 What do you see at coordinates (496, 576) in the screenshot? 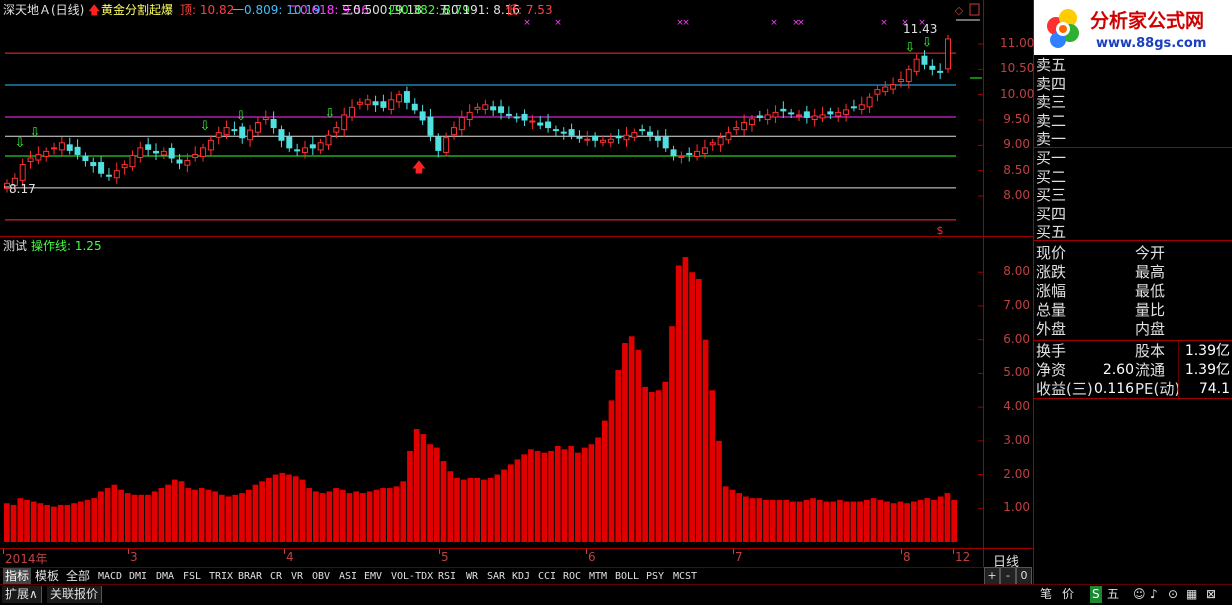
I see `indicator-tab: SAR` at bounding box center [496, 576].